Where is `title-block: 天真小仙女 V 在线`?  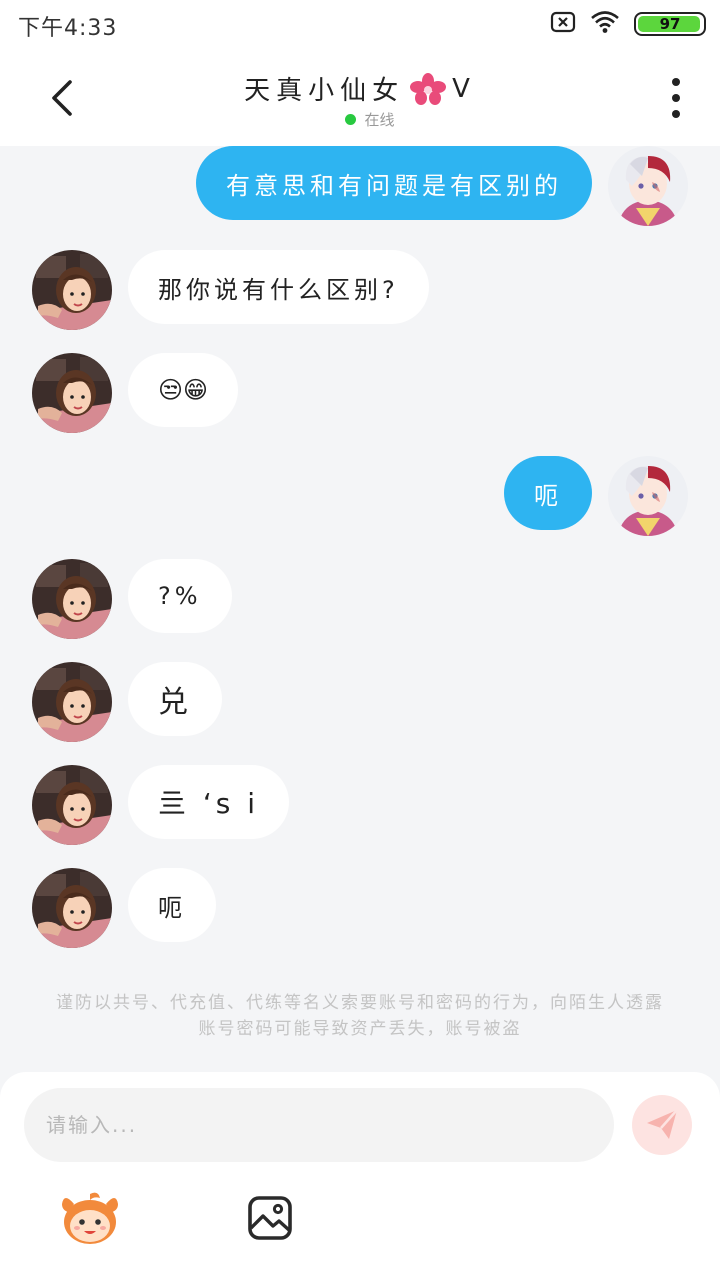 title-block: 天真小仙女 V 在线 is located at coordinates (360, 100).